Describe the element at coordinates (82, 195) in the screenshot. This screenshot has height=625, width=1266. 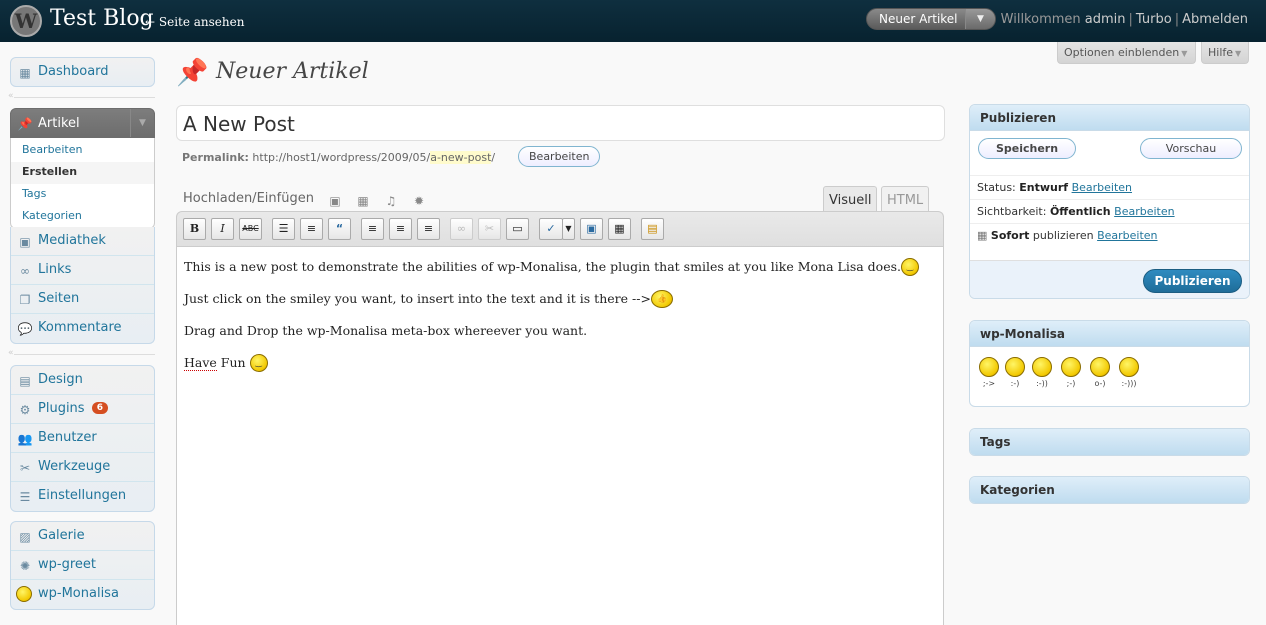
I see `submenu-item-tags: Tags` at that location.